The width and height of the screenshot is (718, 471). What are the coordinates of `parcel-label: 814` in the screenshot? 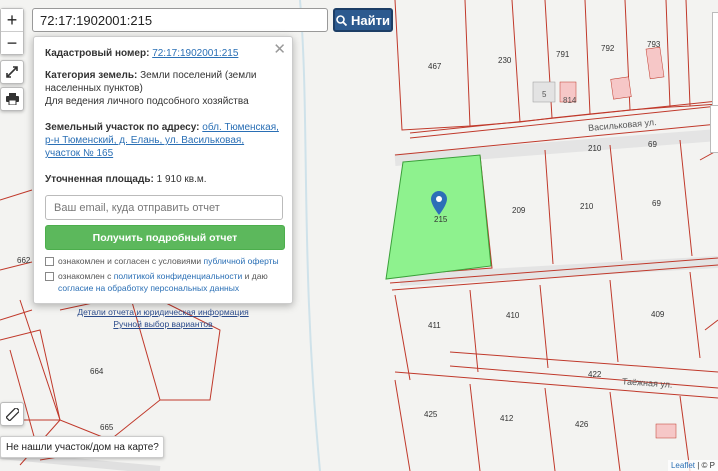 It's located at (570, 100).